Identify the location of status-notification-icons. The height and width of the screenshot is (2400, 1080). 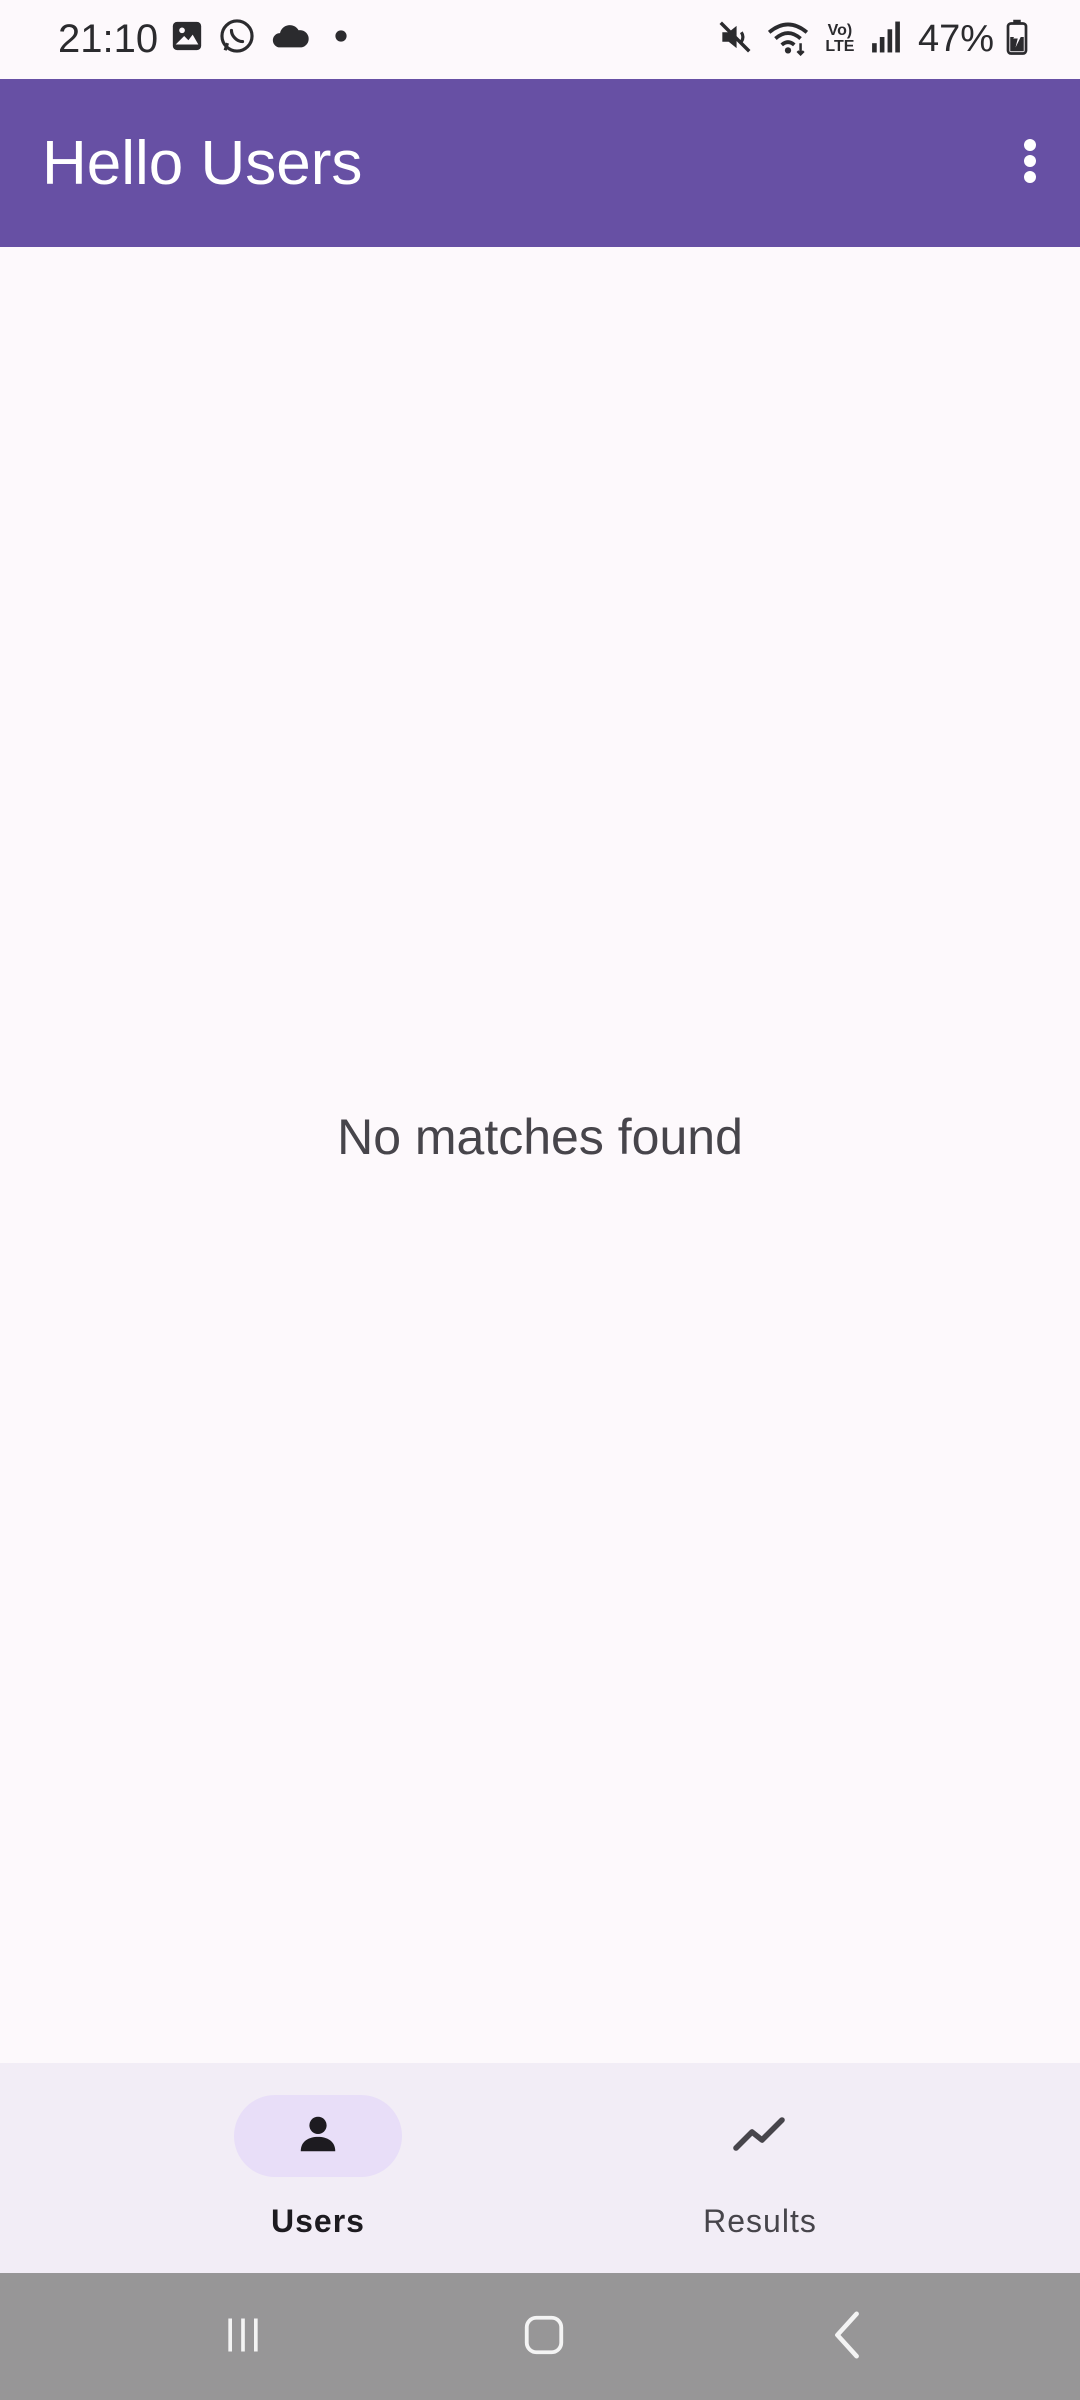
(259, 38).